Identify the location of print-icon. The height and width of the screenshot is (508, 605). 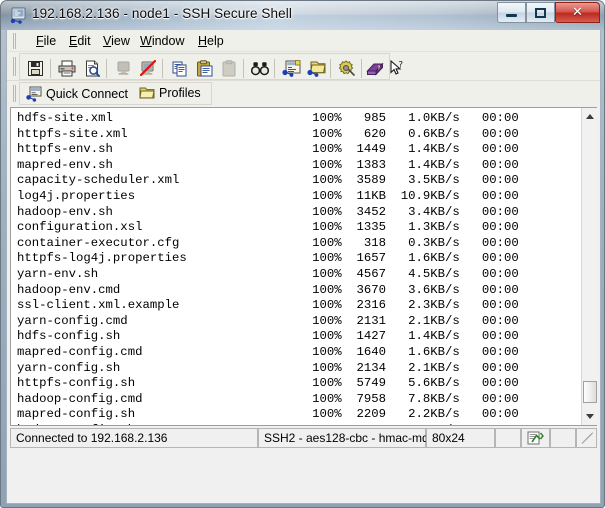
(67, 68).